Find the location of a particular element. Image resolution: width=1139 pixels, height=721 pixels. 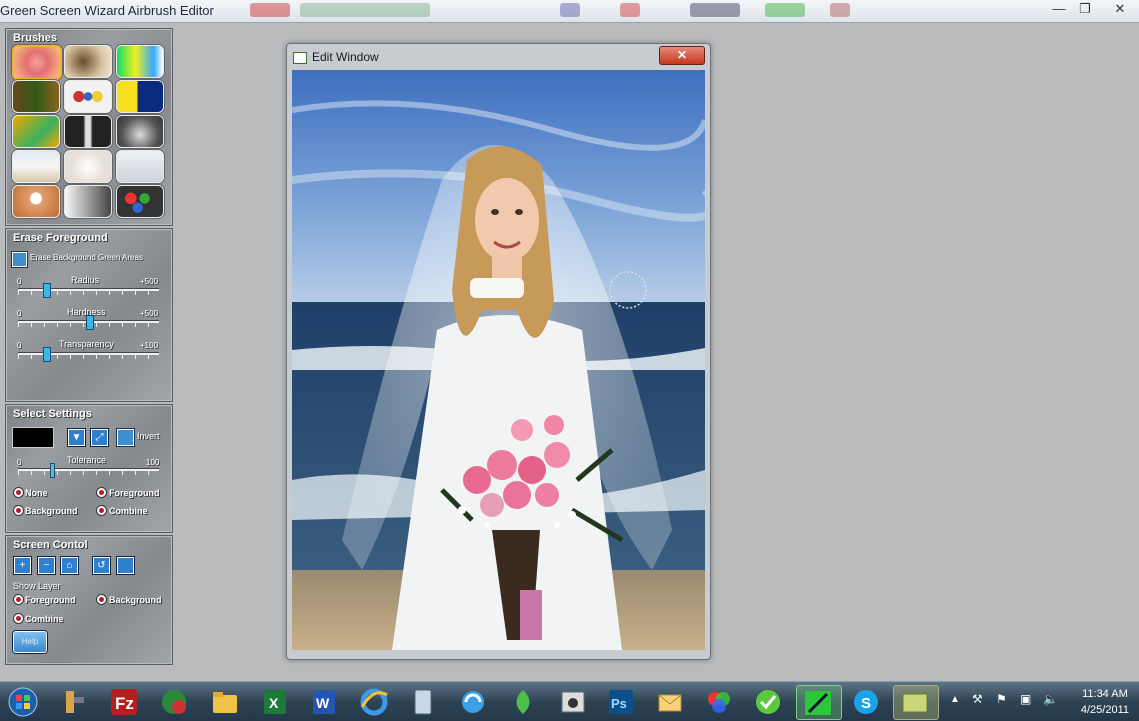

volume-icon: 🔈 is located at coordinates (1050, 699).